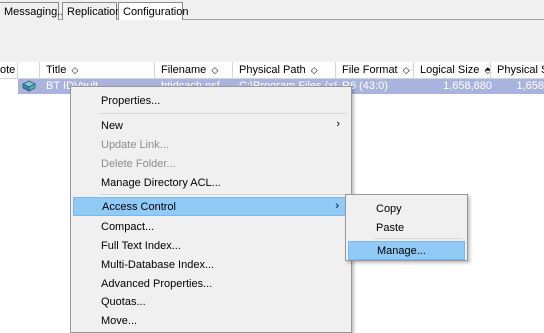 This screenshot has height=333, width=544. Describe the element at coordinates (365, 86) in the screenshot. I see `cell-file-format: R6 (43:0)` at that location.